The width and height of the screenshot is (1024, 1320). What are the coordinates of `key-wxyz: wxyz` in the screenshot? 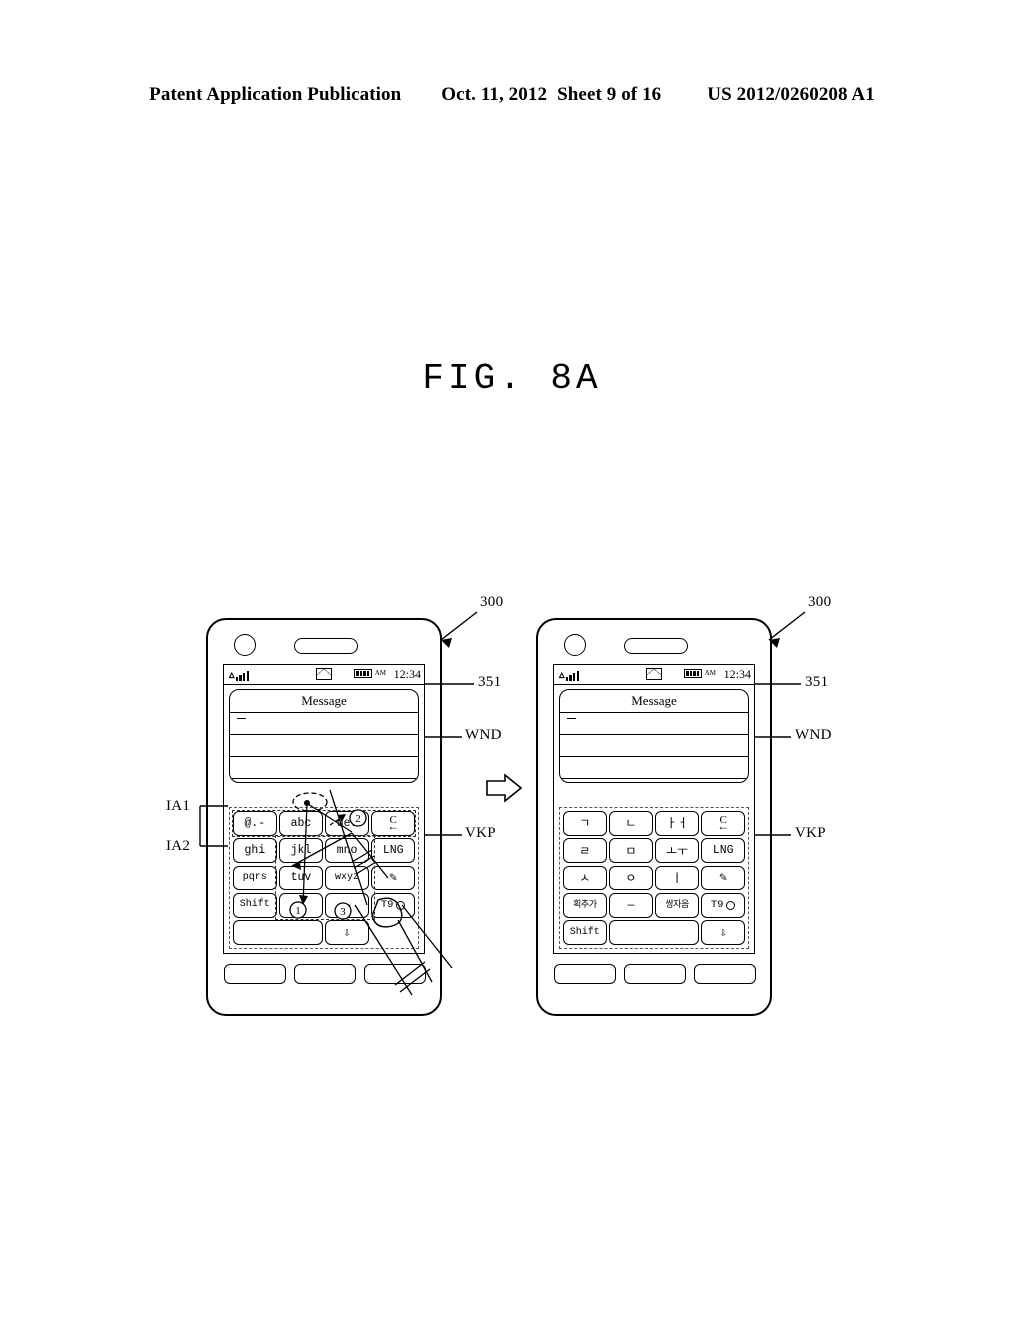 It's located at (347, 878).